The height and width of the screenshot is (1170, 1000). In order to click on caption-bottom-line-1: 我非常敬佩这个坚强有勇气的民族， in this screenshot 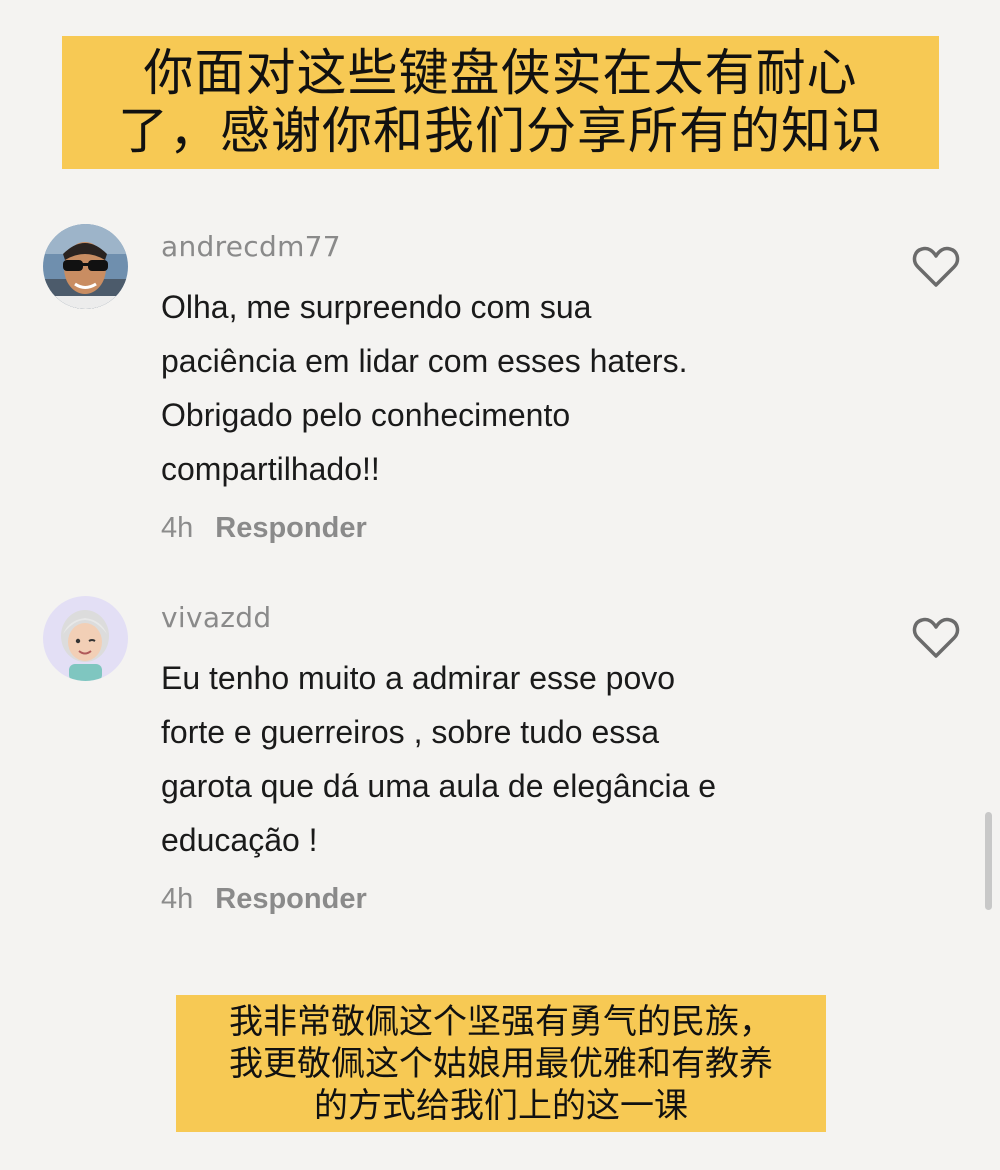, I will do `click(501, 1022)`.